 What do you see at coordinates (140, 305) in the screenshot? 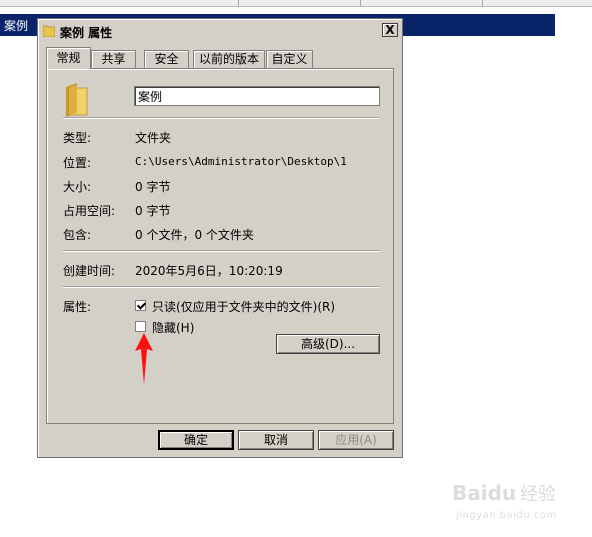
I see `readonly-checkbox` at bounding box center [140, 305].